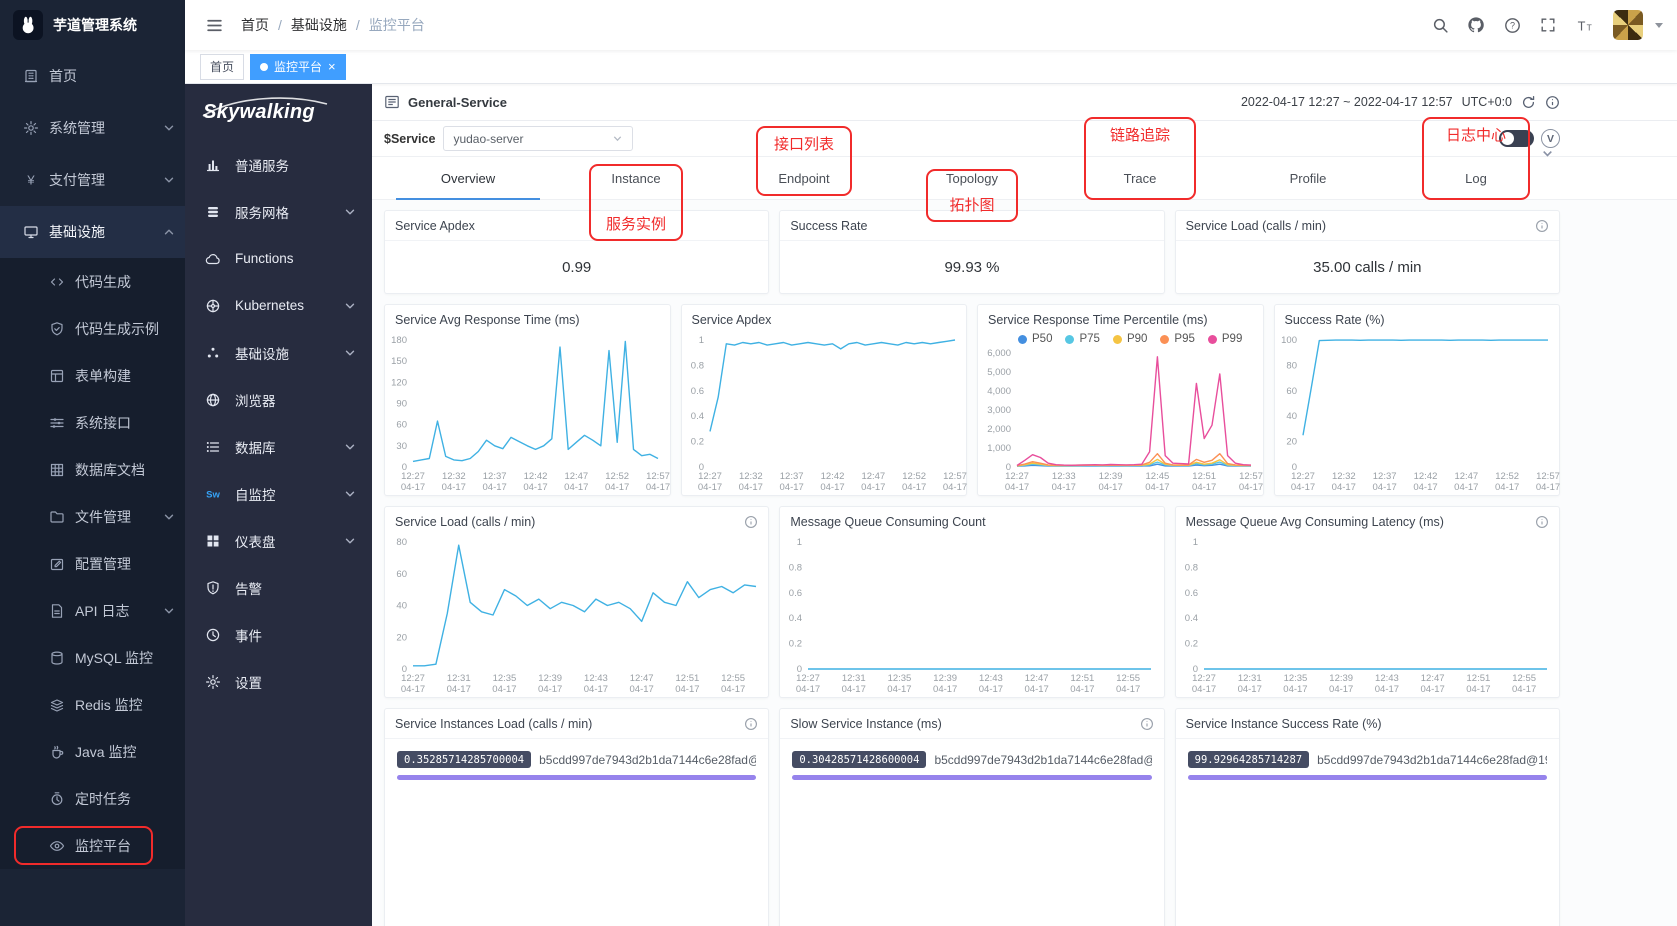 This screenshot has height=926, width=1677. Describe the element at coordinates (92, 232) in the screenshot. I see `sidebar-item-基础设施: 基础设施` at that location.